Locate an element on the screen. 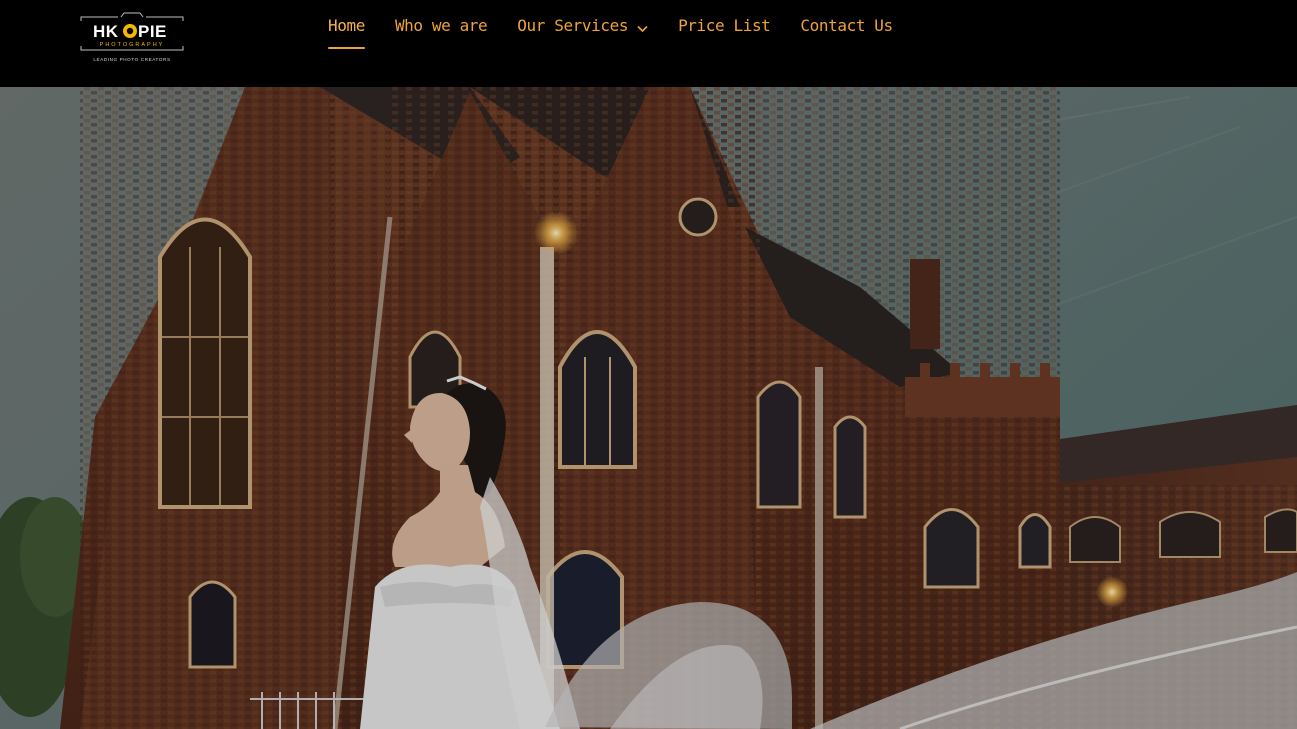  nav-item-our-services: Our Services is located at coordinates (582, 26).